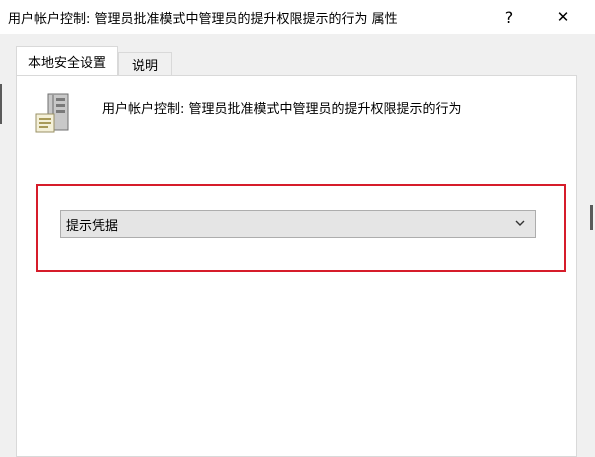 The image size is (595, 457). Describe the element at coordinates (520, 223) in the screenshot. I see `chevron-down-icon` at that location.